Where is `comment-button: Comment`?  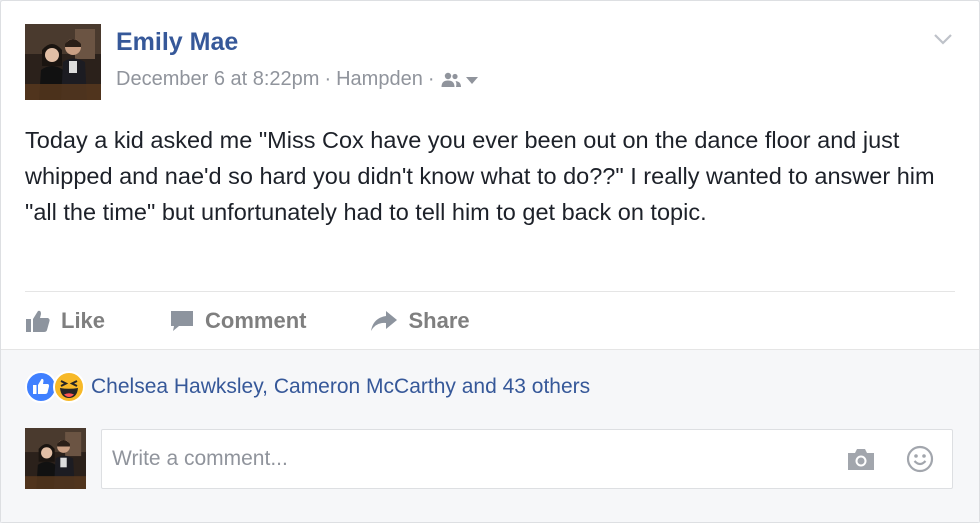
comment-button: Comment is located at coordinates (237, 321).